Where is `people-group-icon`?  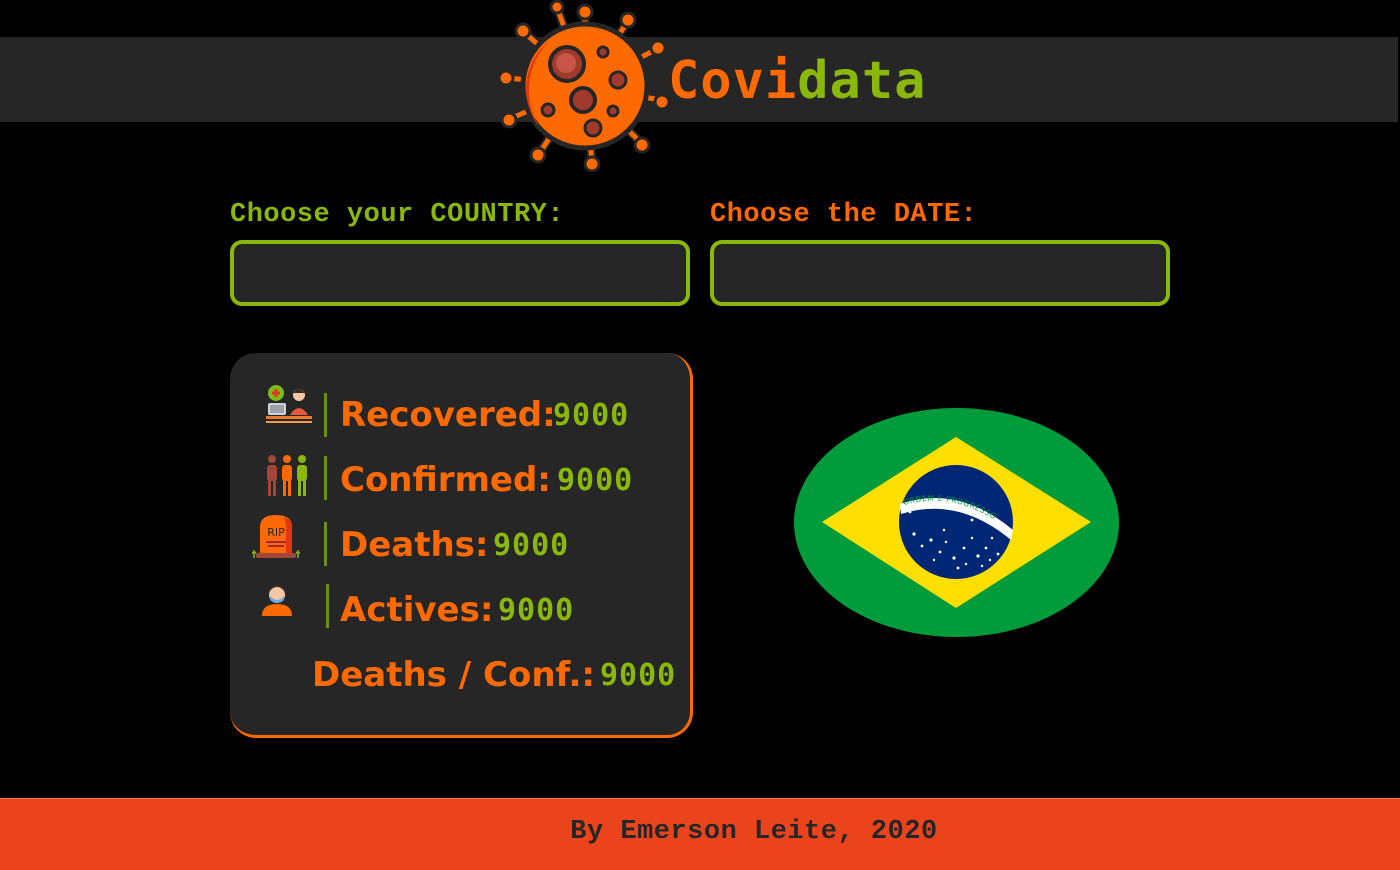
people-group-icon is located at coordinates (287, 475).